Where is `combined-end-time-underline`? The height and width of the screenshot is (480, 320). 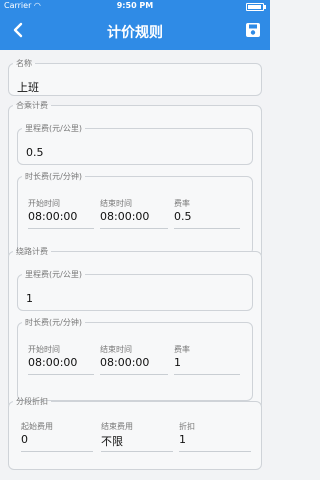
combined-end-time-underline is located at coordinates (134, 228).